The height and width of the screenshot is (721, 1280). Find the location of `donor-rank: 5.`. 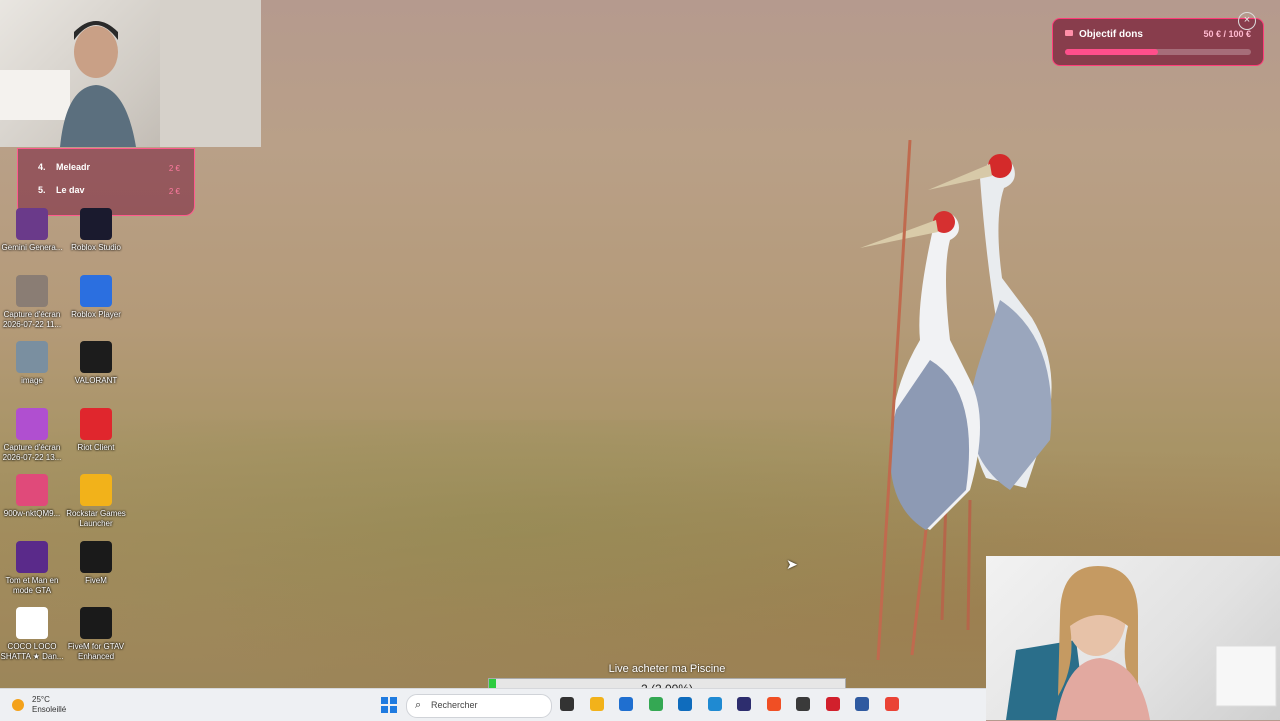

donor-rank: 5. is located at coordinates (42, 190).